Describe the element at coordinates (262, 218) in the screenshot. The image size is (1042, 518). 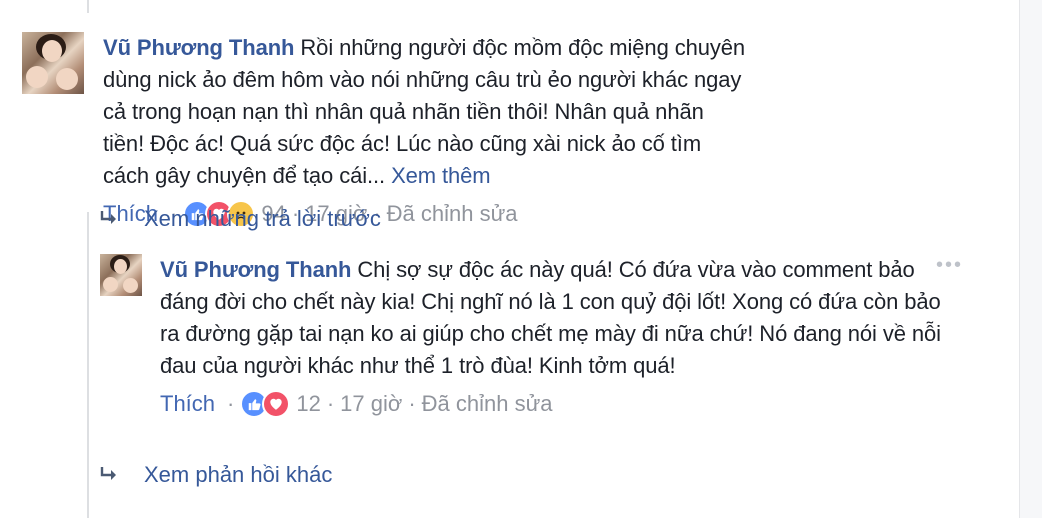
I see `view-previous-replies-label: Xem những trả lời trước` at that location.